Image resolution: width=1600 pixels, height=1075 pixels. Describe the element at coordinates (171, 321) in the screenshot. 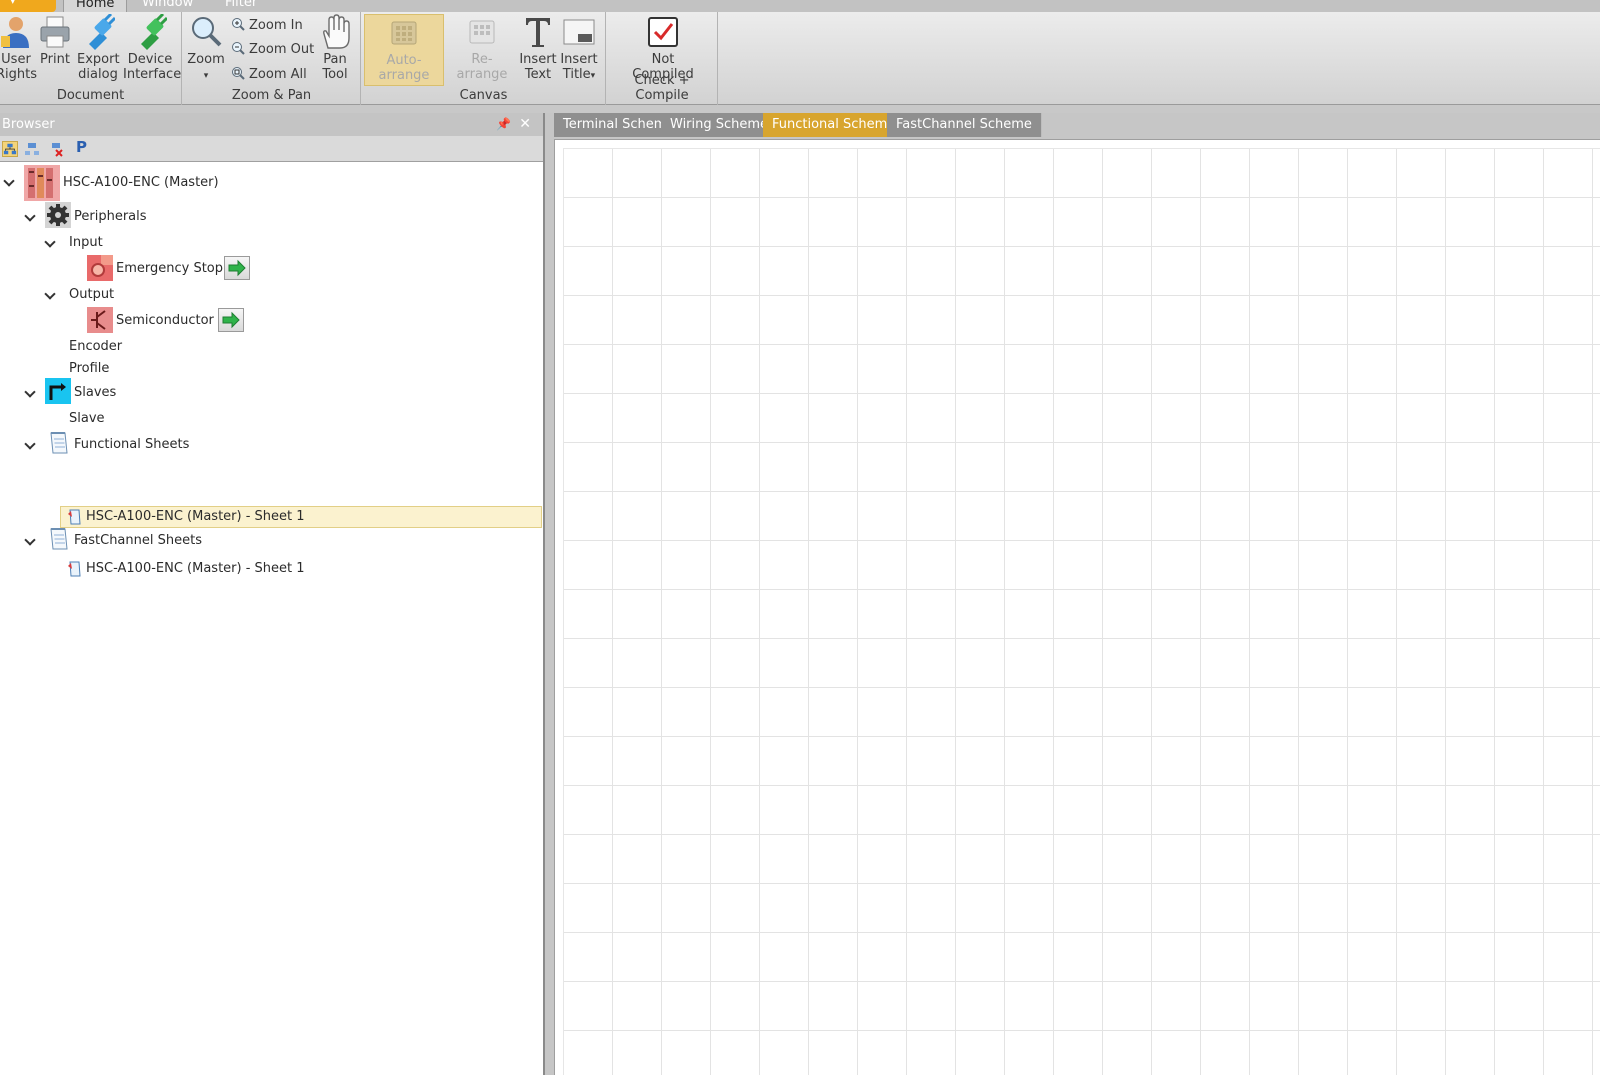

I see `tree-node-semiconductor: Semiconductor 1` at that location.